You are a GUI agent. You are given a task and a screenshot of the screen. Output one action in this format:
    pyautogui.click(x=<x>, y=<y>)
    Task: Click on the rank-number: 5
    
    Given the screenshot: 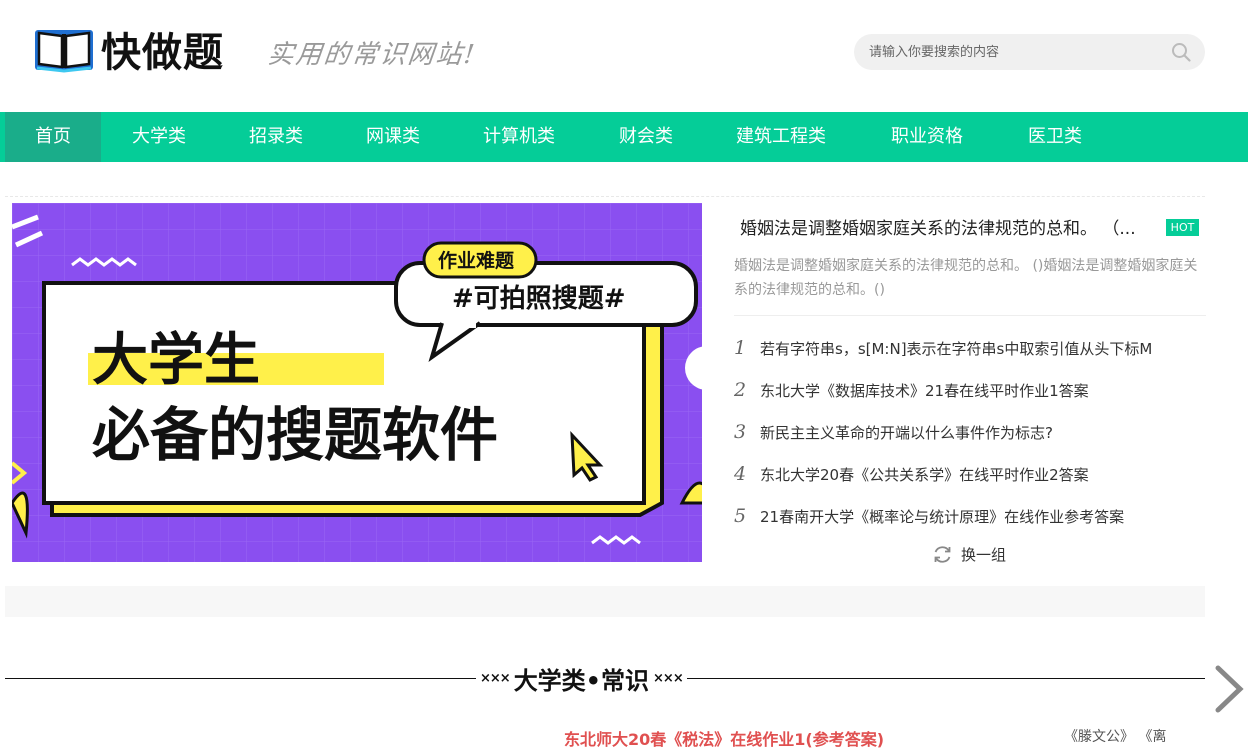 What is the action you would take?
    pyautogui.click(x=740, y=516)
    